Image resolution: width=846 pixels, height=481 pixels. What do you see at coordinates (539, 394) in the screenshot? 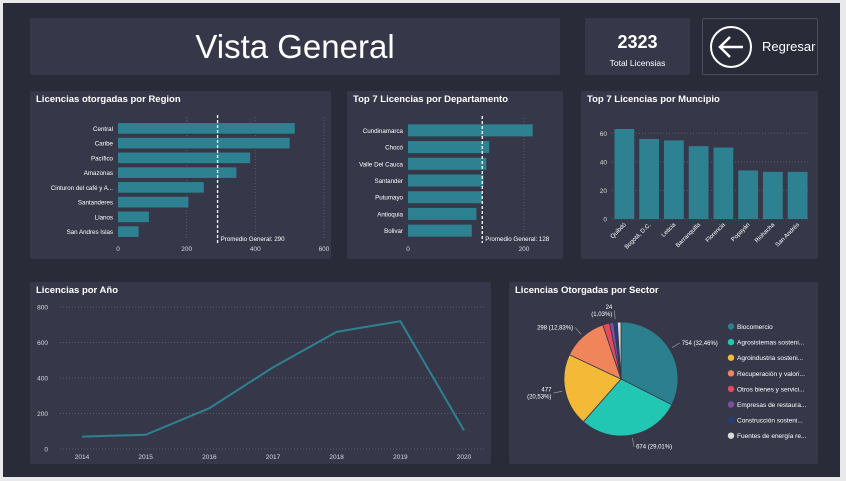
I see `sector-data-label: 477 (20,53%)` at bounding box center [539, 394].